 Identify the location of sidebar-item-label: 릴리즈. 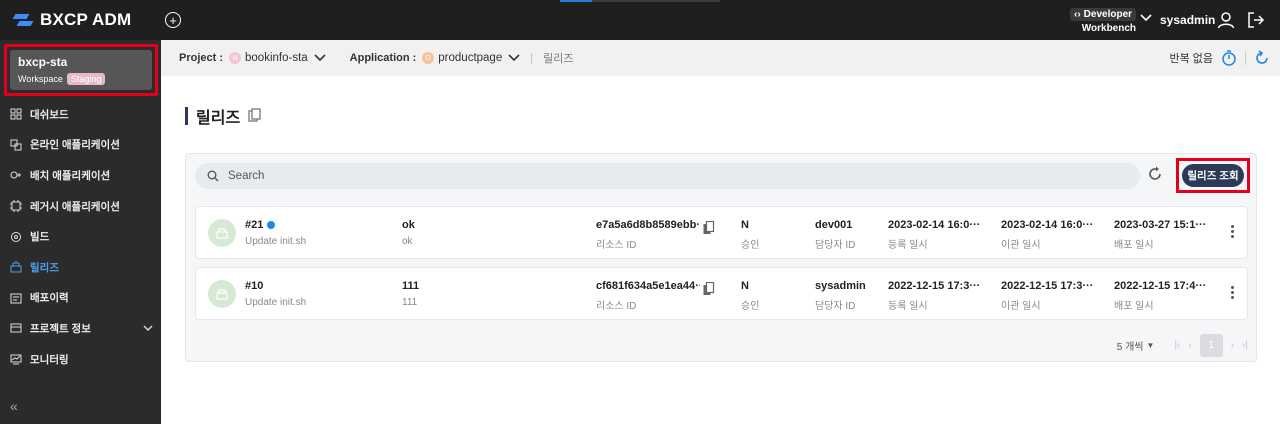
(44, 267).